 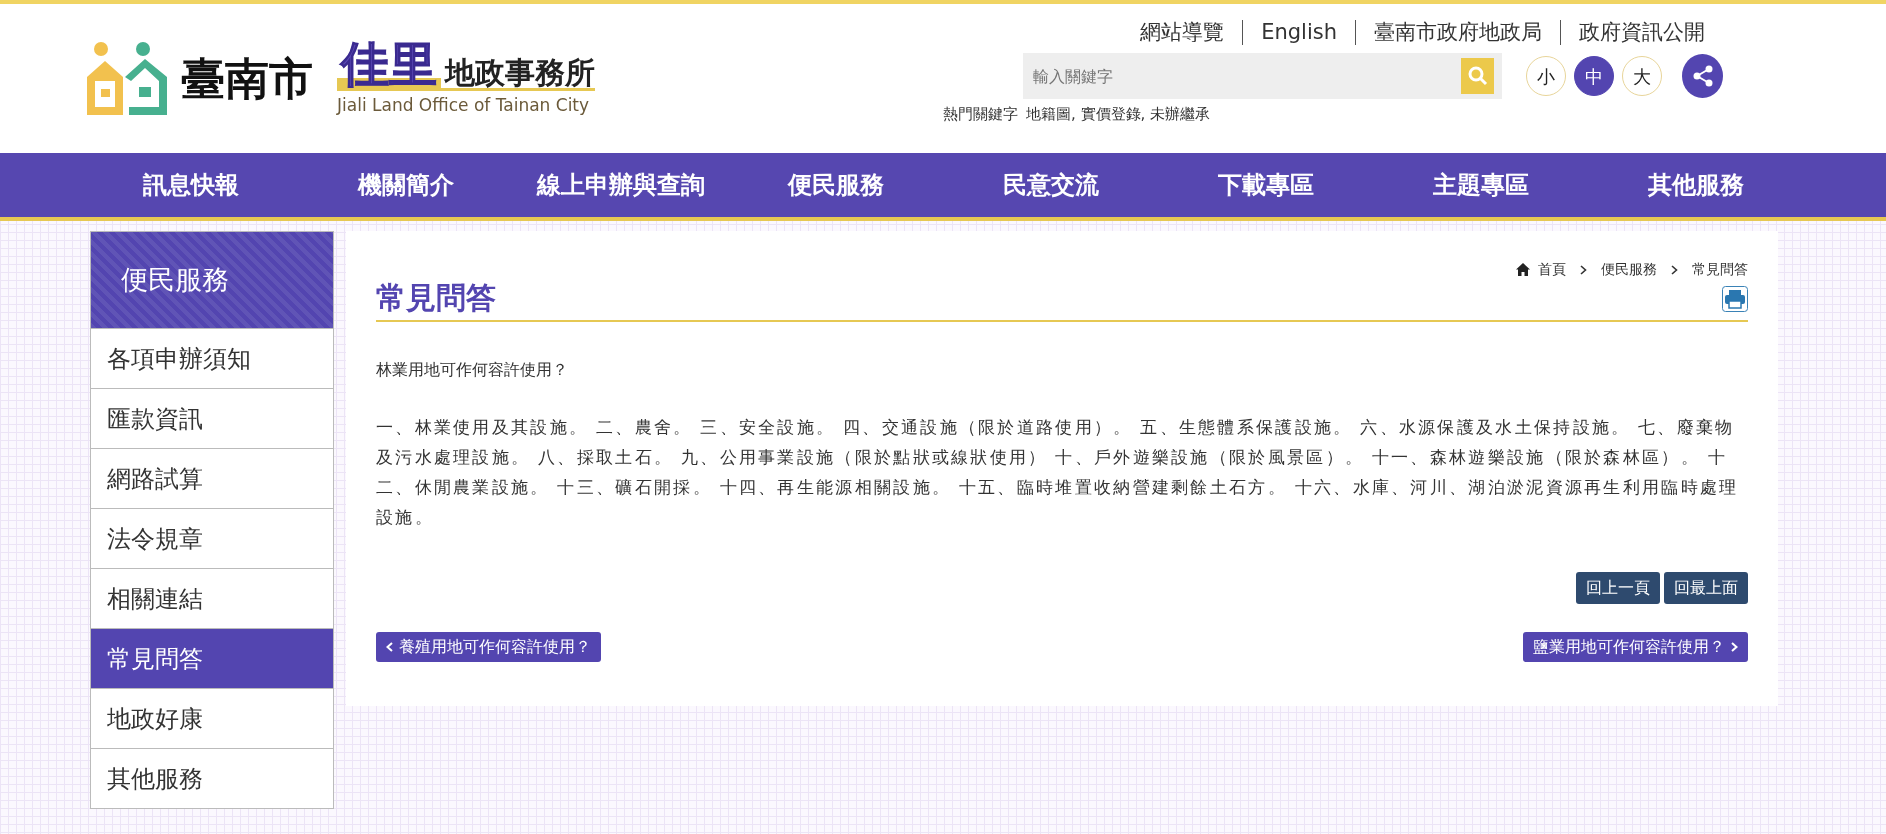 I want to click on page-title: 常見問答, so click(x=436, y=298).